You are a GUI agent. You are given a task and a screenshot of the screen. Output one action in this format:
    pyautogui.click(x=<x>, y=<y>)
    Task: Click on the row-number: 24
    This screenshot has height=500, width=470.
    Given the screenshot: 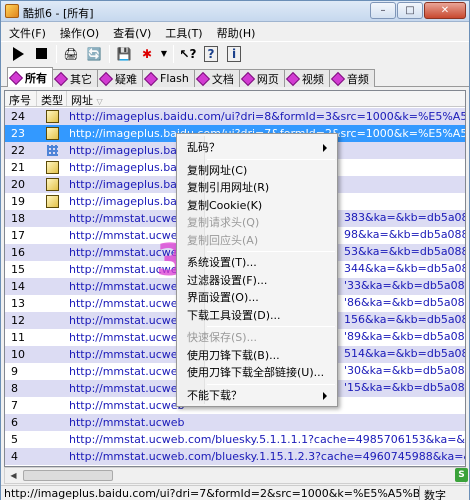 What is the action you would take?
    pyautogui.click(x=18, y=116)
    